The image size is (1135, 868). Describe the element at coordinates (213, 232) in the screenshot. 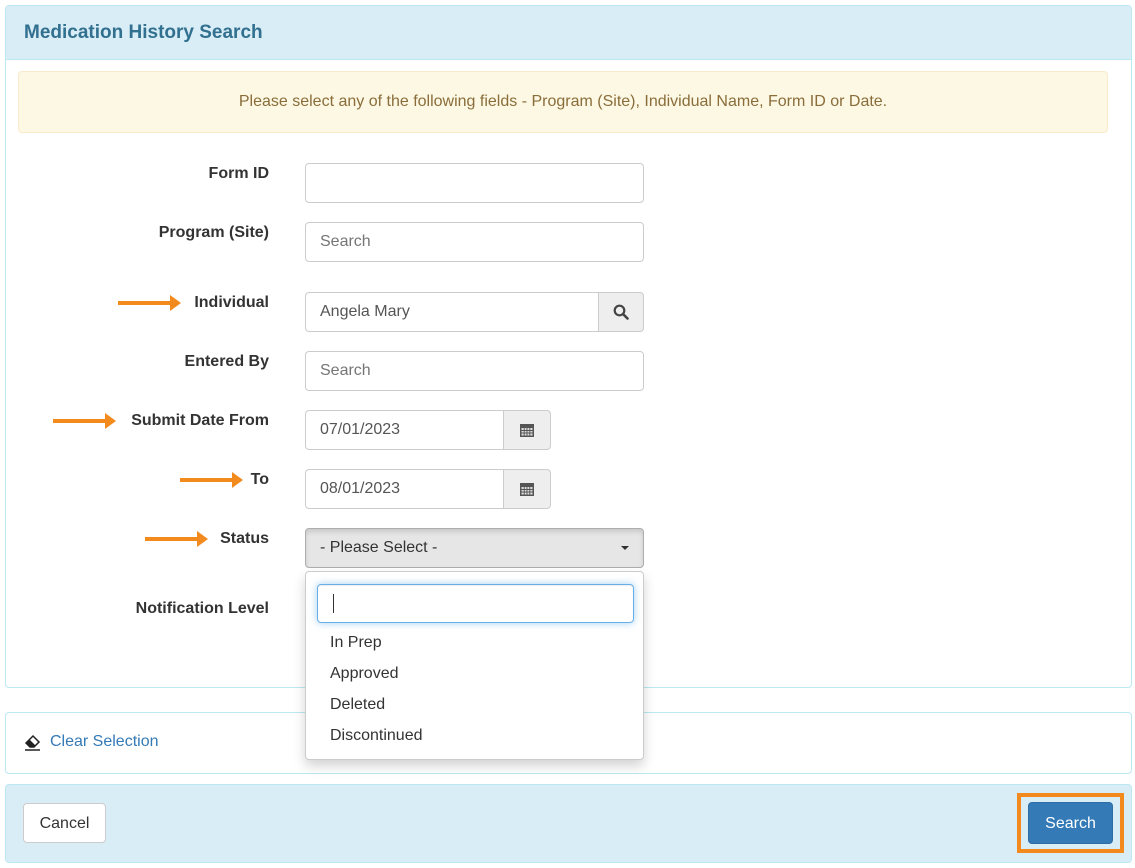

I see `program-label: Program (Site)` at that location.